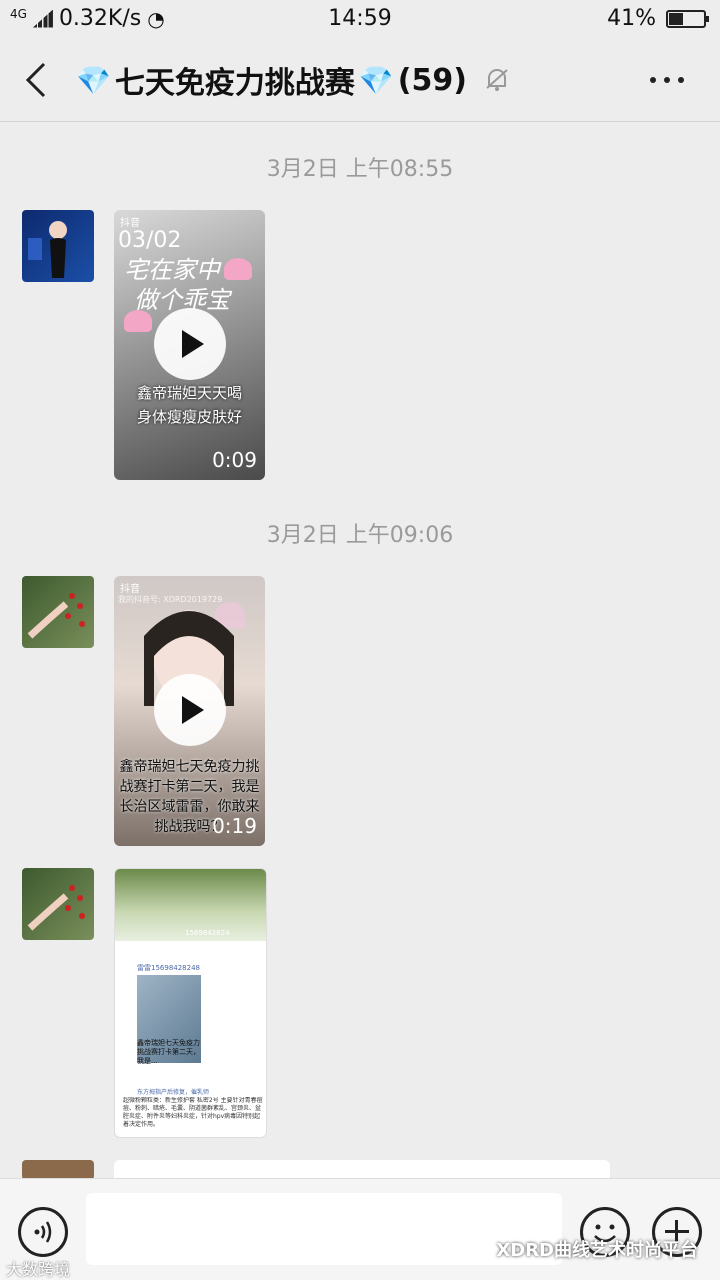  Describe the element at coordinates (360, 535) in the screenshot. I see `timestamp: 3月2日 上午09:06` at that location.